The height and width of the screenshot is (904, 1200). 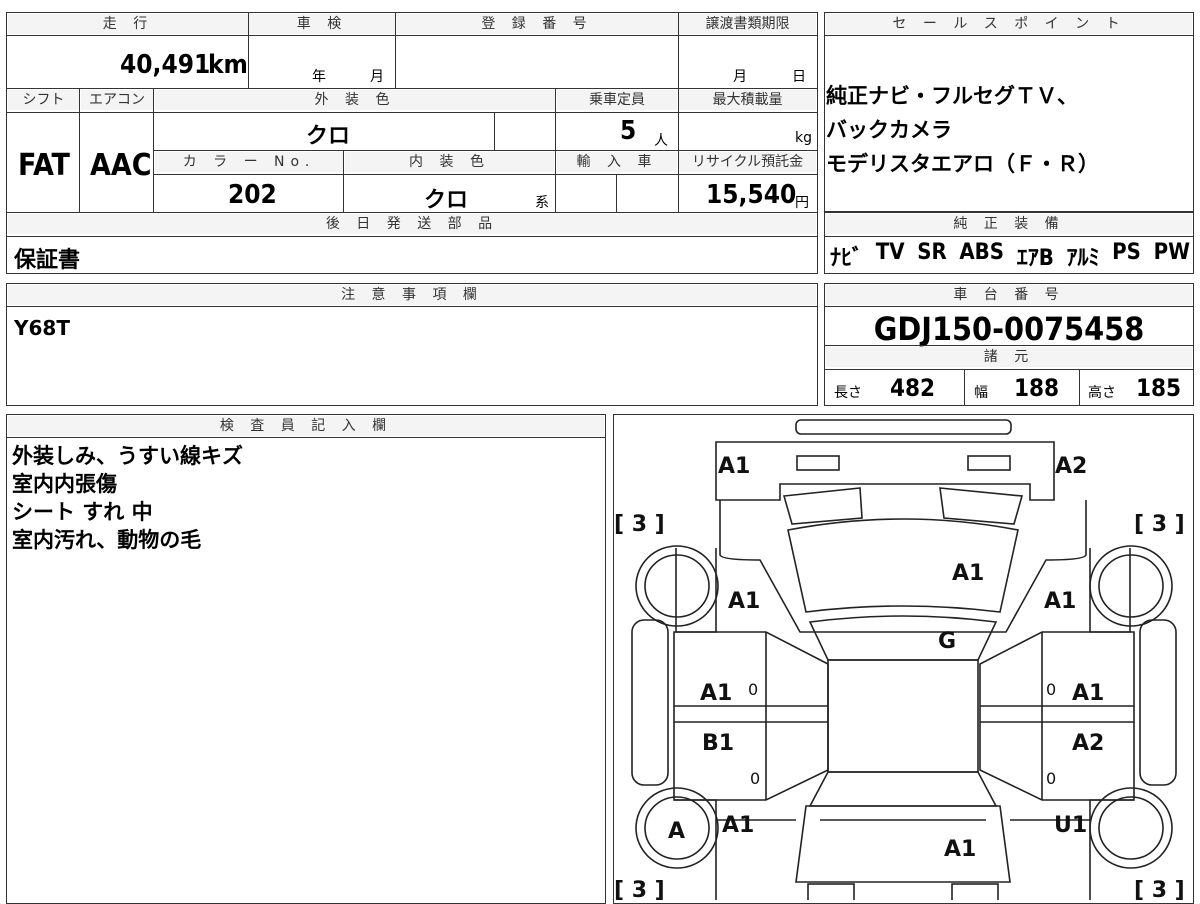 What do you see at coordinates (377, 77) in the screenshot?
I see `inspection-month: 月` at bounding box center [377, 77].